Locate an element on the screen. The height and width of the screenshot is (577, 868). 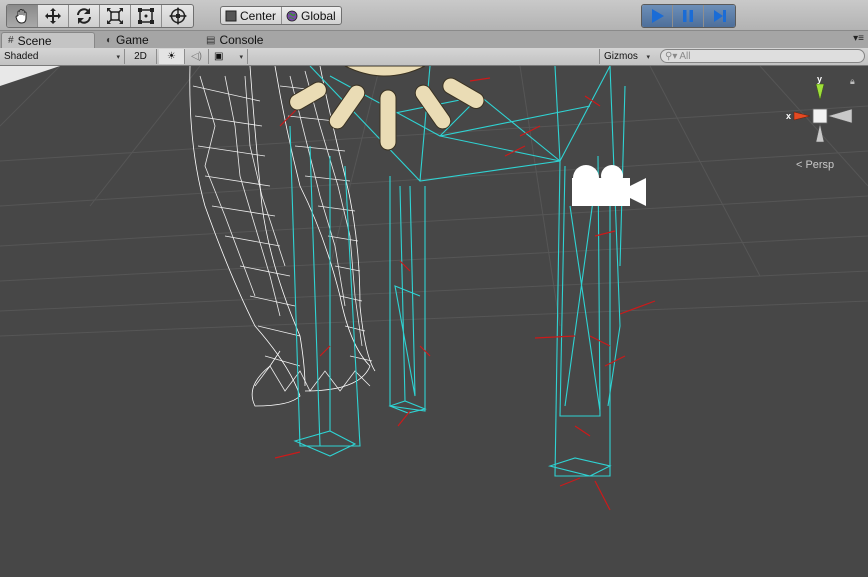
speaker-icon: ◁) is located at coordinates (196, 56).